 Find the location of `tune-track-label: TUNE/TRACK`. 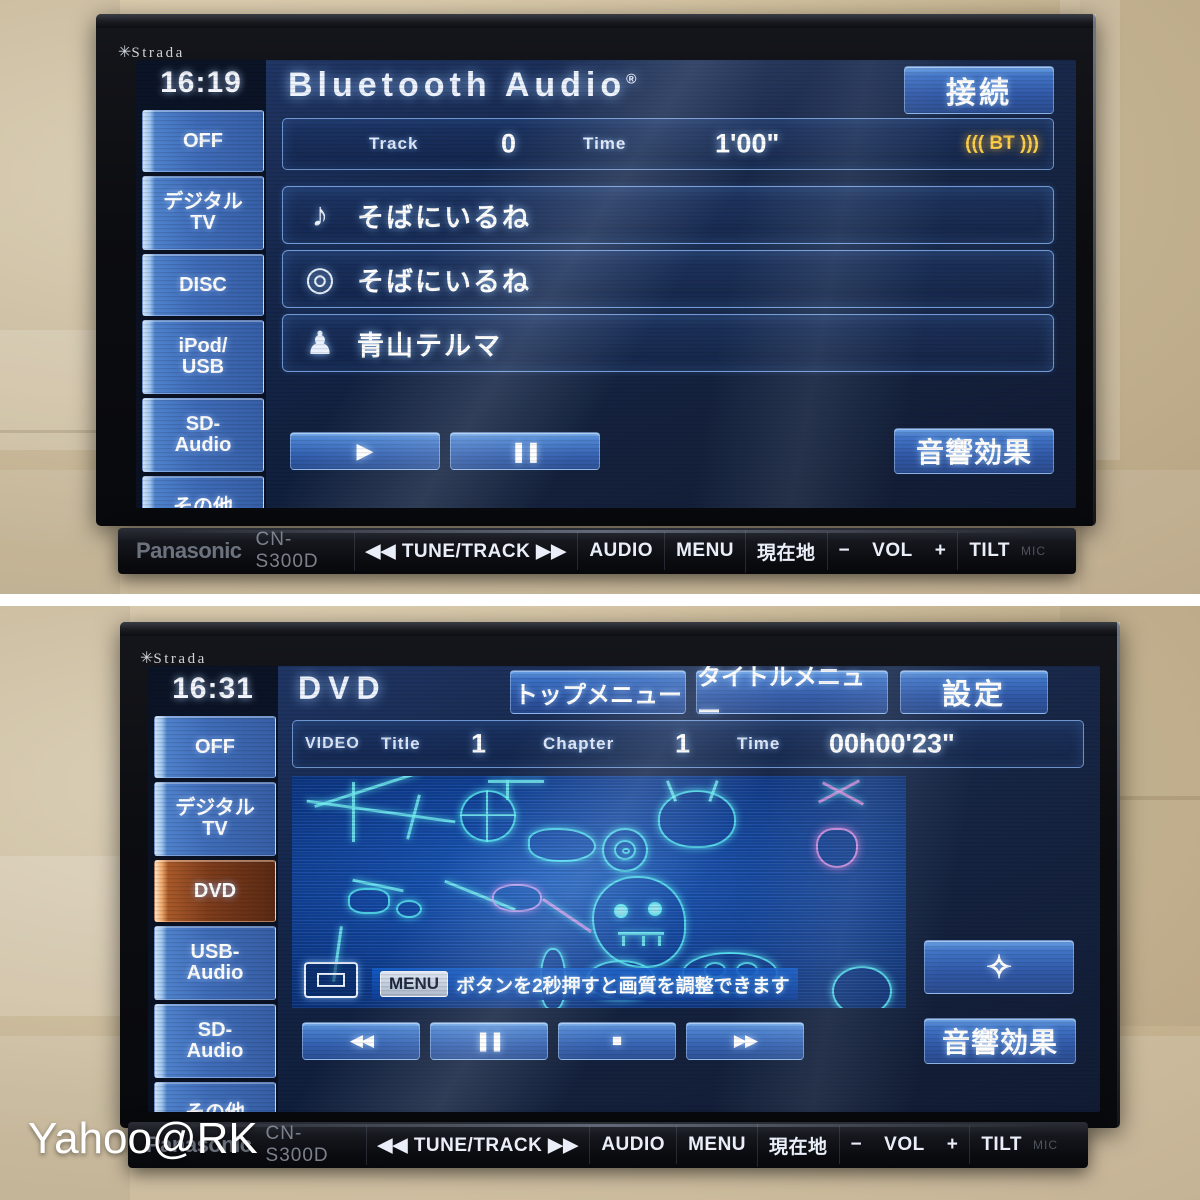

tune-track-label: TUNE/TRACK is located at coordinates (478, 1145).